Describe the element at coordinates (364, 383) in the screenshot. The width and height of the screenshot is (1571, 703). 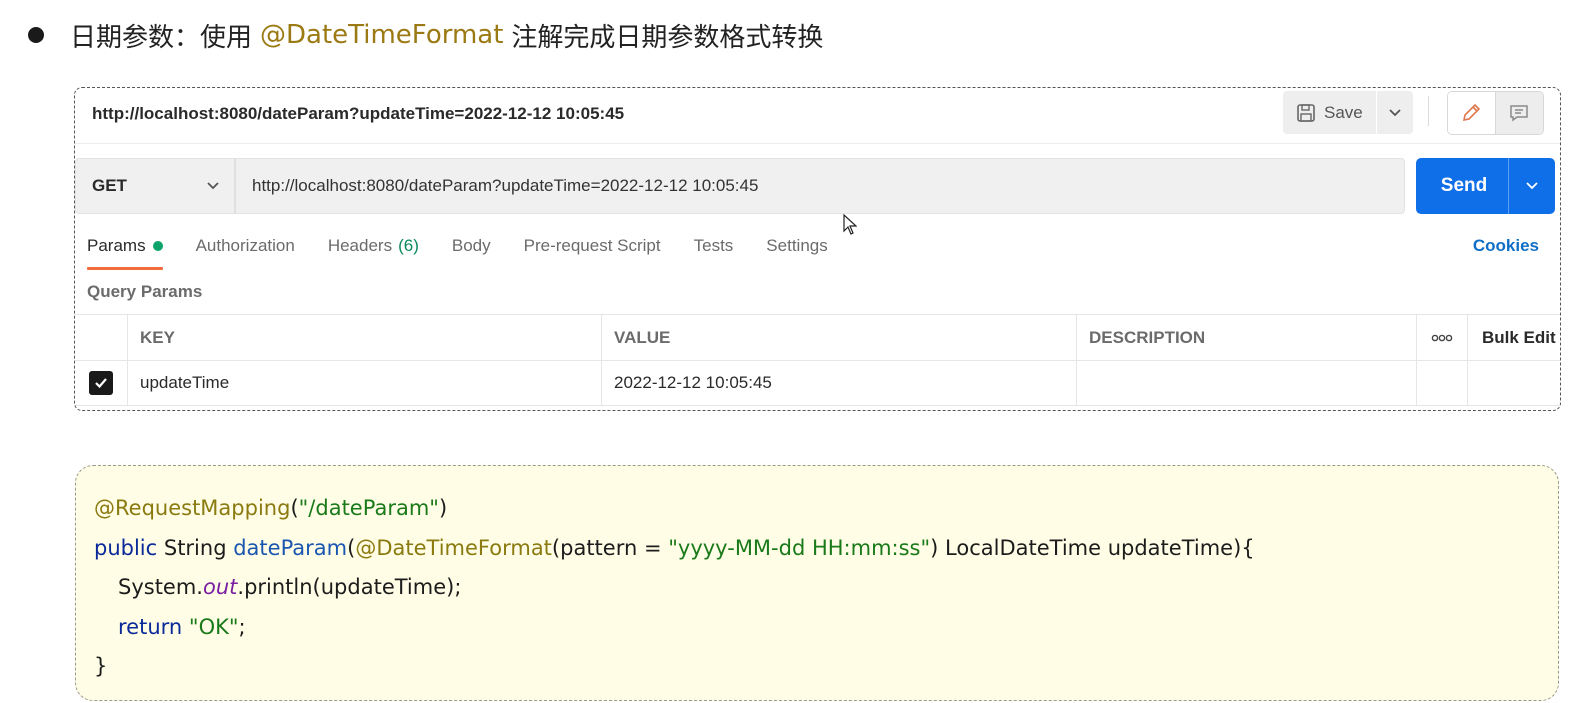
I see `param-key: updateTime` at that location.